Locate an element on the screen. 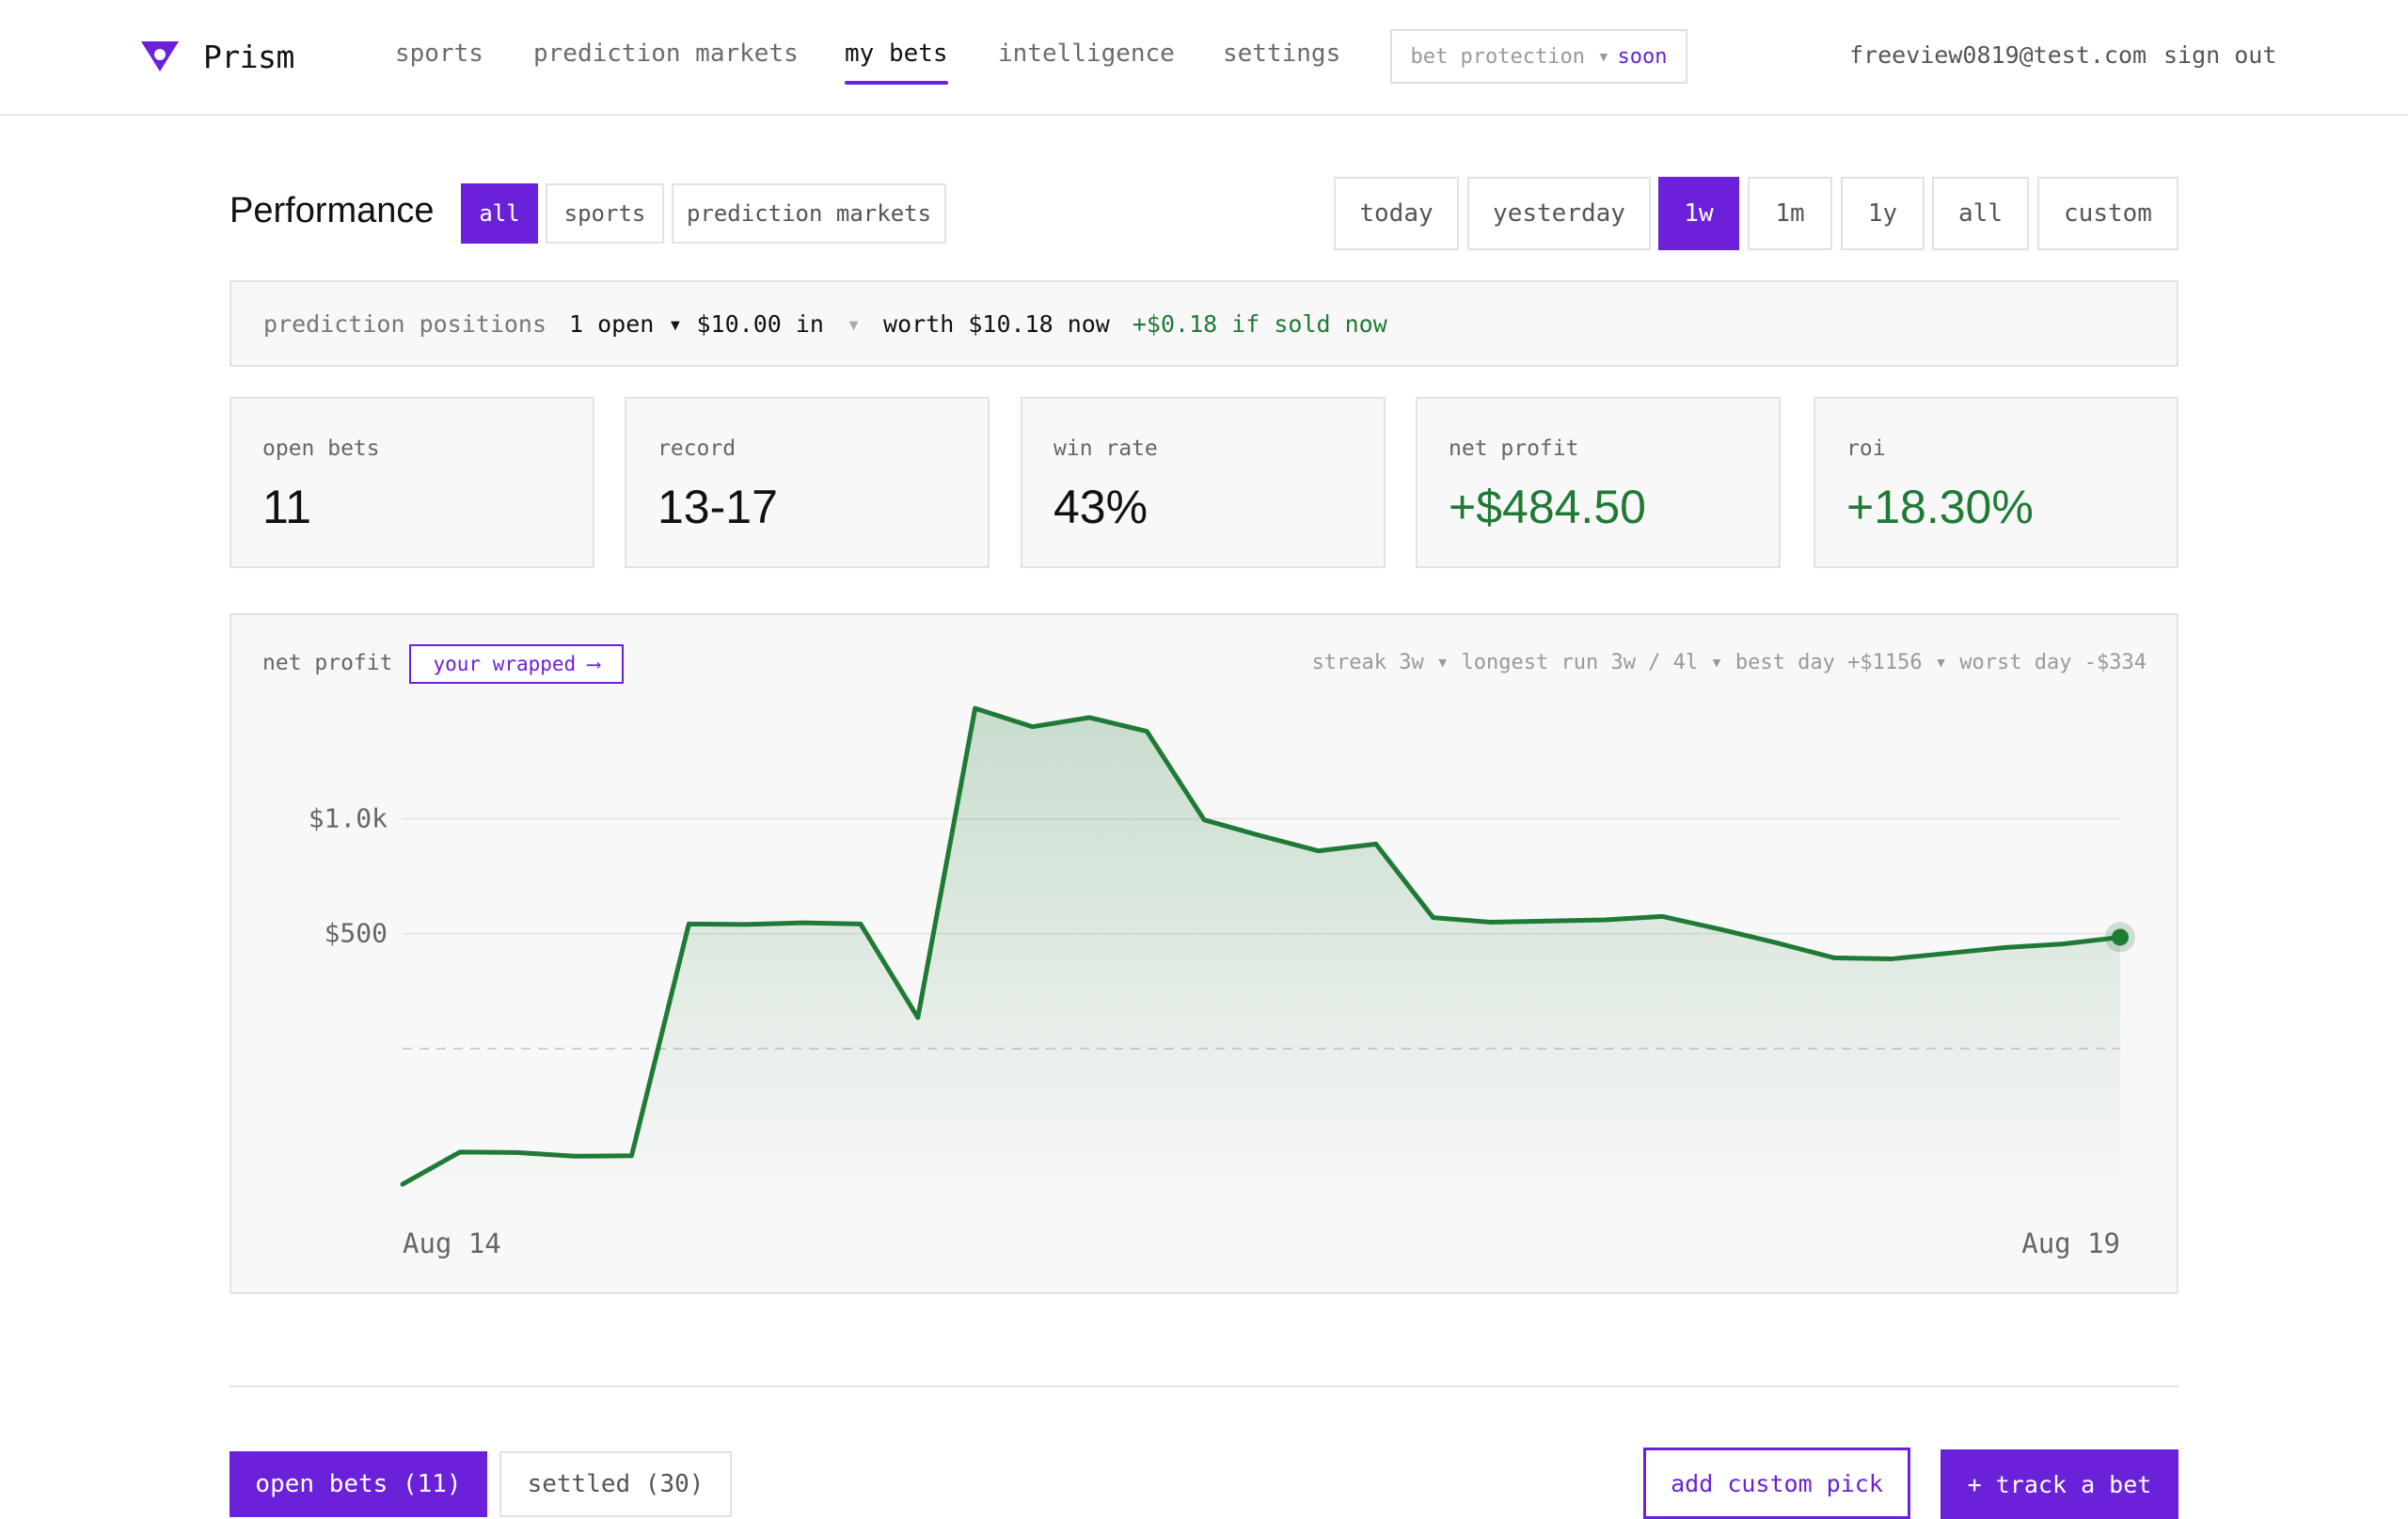  nav-settings: settings is located at coordinates (1282, 54).